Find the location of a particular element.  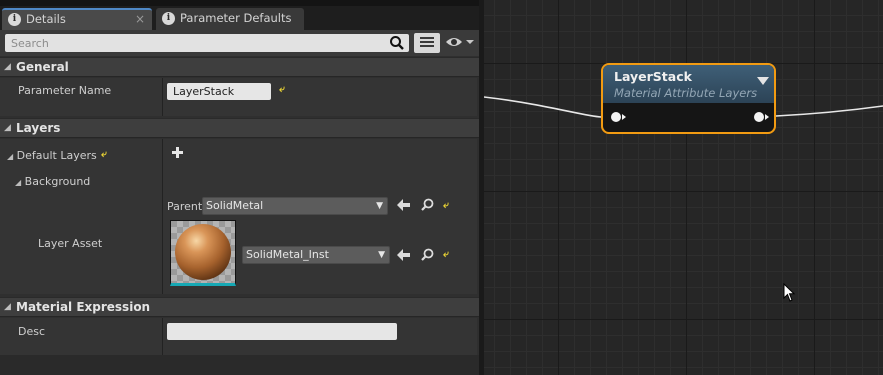

parameter-name-label: Parameter Name is located at coordinates (65, 90).